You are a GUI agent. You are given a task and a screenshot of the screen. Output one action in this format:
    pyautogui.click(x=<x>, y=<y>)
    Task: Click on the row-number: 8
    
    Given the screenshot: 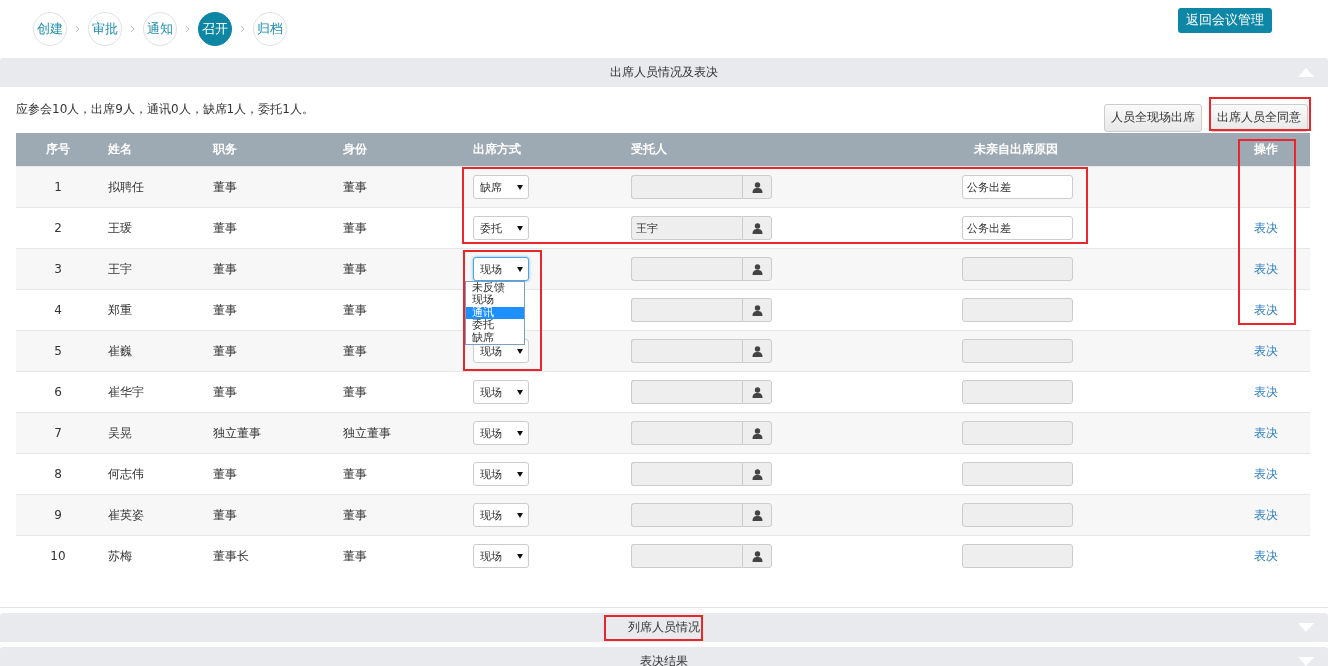 What is the action you would take?
    pyautogui.click(x=58, y=474)
    